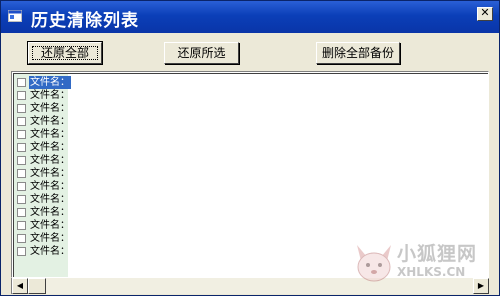 Image resolution: width=500 pixels, height=296 pixels. I want to click on app-icon, so click(15, 16).